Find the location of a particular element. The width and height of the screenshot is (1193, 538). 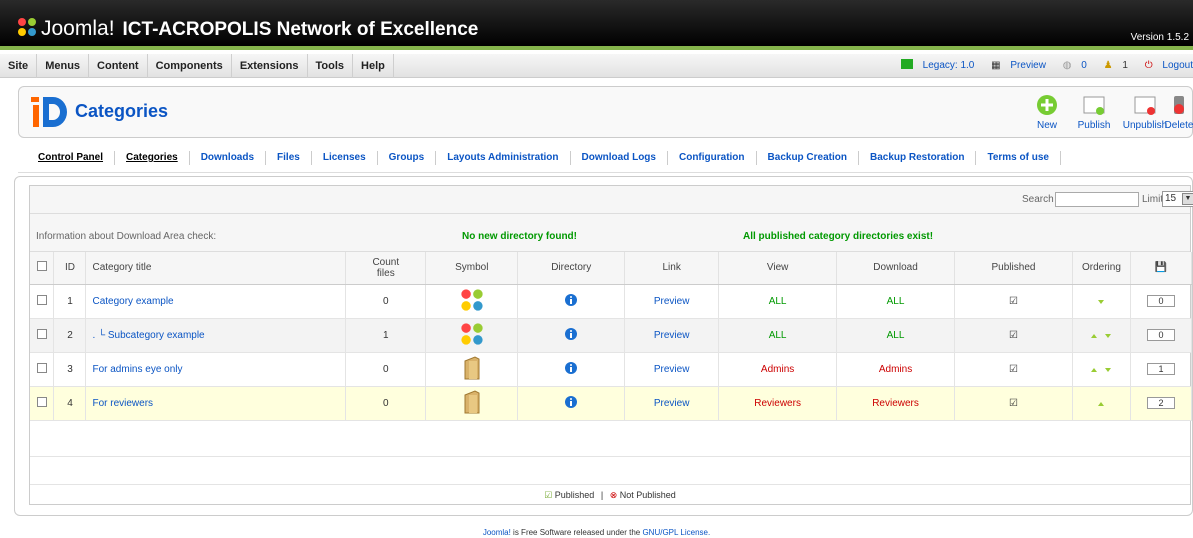

submenu-control-panel: Control Panel is located at coordinates (67, 158).